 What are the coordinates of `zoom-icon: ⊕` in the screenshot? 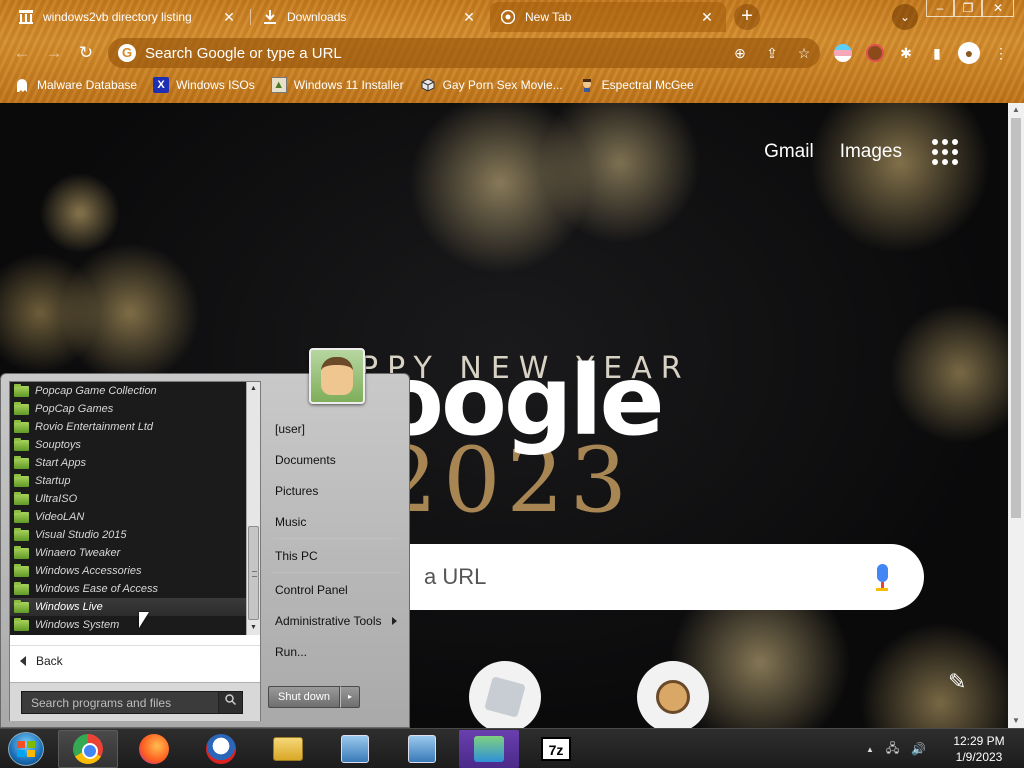 It's located at (740, 53).